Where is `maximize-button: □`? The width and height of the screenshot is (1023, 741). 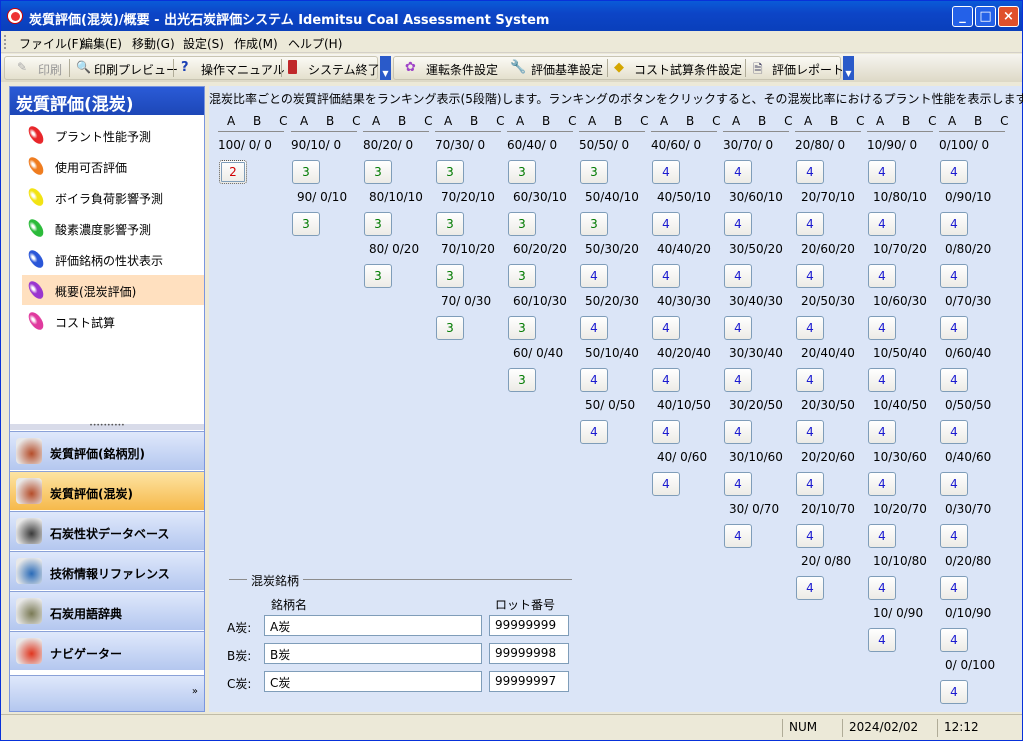 maximize-button: □ is located at coordinates (985, 16).